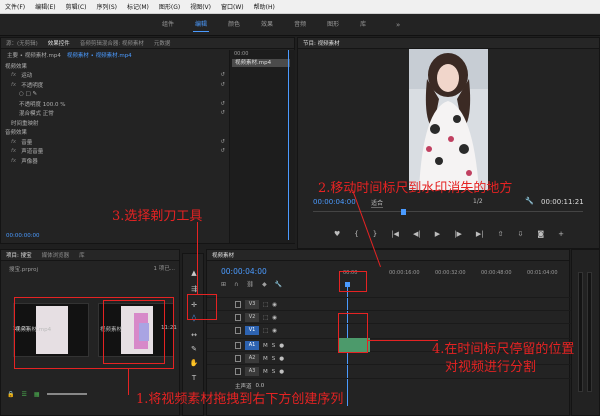 This screenshot has width=600, height=416. I want to click on tab-source: 源：(无剪辑), so click(22, 43).